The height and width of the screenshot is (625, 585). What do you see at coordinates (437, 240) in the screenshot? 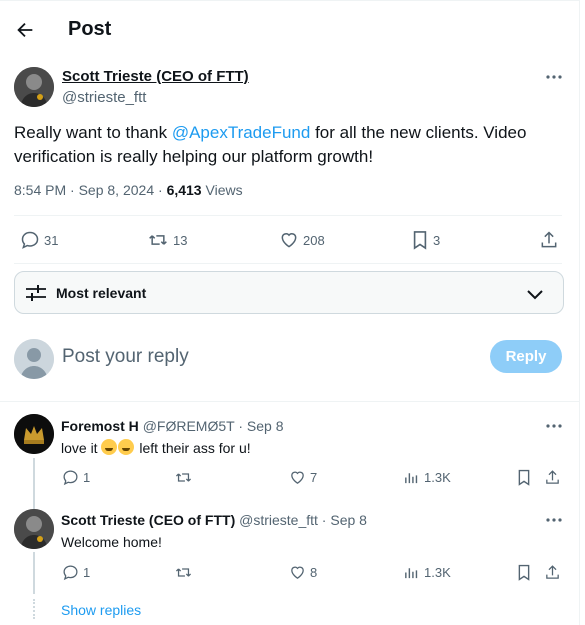
I see `bookmark-count: 3` at bounding box center [437, 240].